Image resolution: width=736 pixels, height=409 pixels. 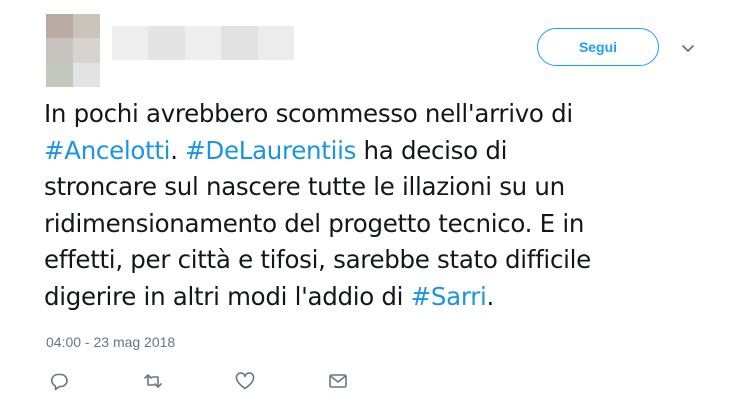 What do you see at coordinates (449, 296) in the screenshot?
I see `hashtag-sarri: #Sarri` at bounding box center [449, 296].